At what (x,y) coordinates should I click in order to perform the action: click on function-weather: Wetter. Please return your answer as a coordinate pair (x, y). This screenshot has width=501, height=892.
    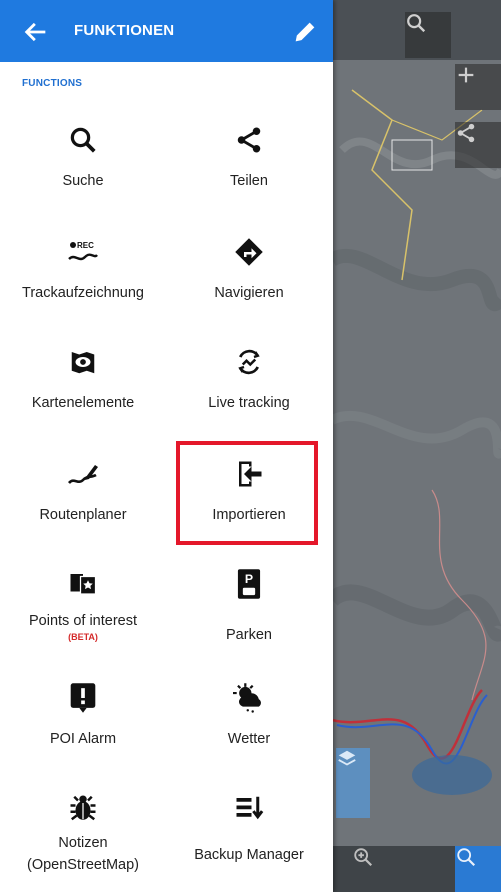
    Looking at the image, I should click on (249, 721).